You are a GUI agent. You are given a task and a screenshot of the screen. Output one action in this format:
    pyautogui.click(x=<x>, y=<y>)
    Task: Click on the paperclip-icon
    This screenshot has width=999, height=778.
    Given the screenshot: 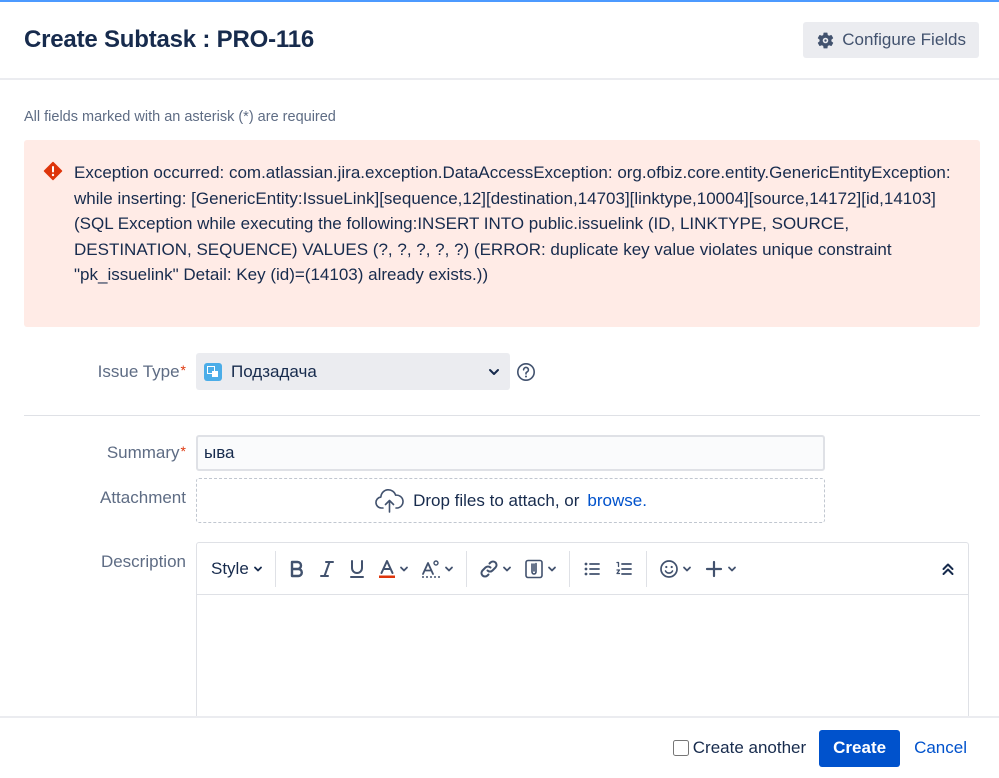 What is the action you would take?
    pyautogui.click(x=533, y=568)
    